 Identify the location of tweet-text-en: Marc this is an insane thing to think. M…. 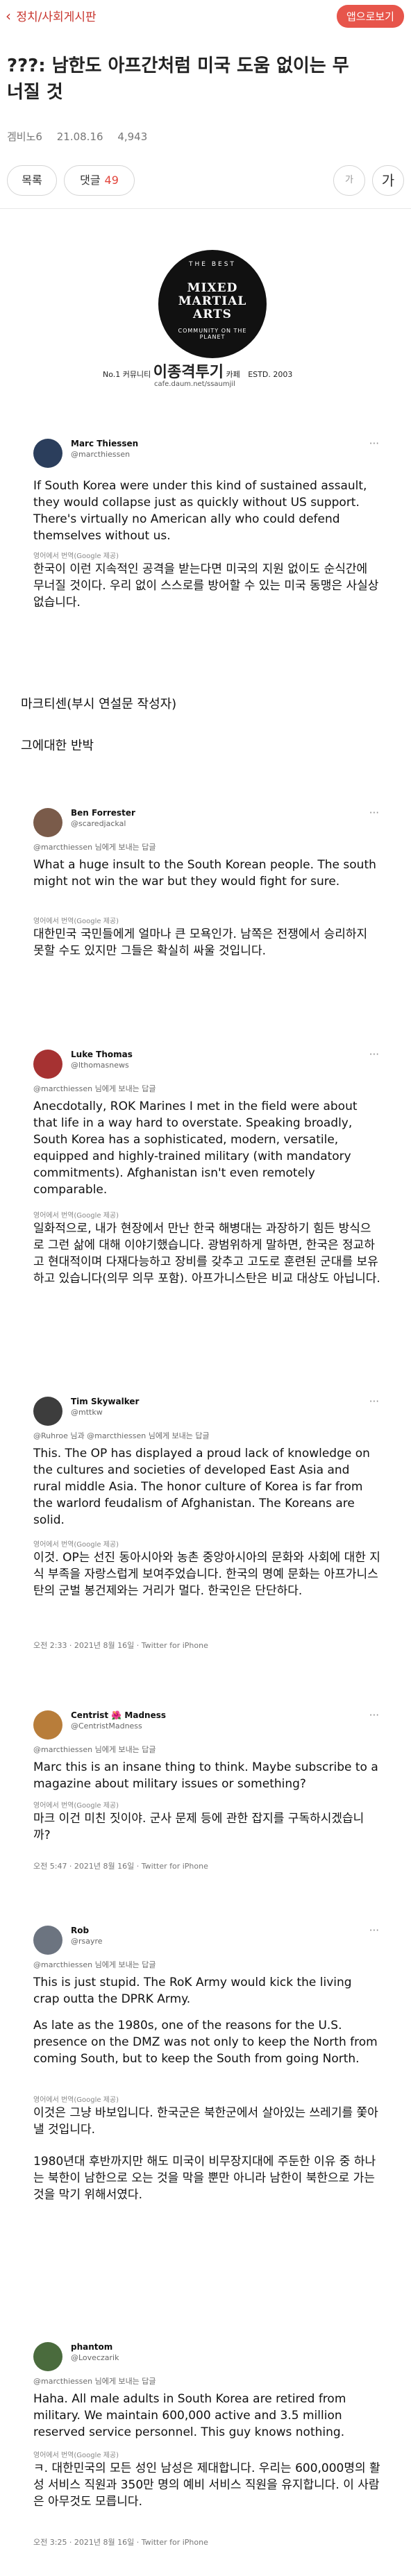
(205, 1775).